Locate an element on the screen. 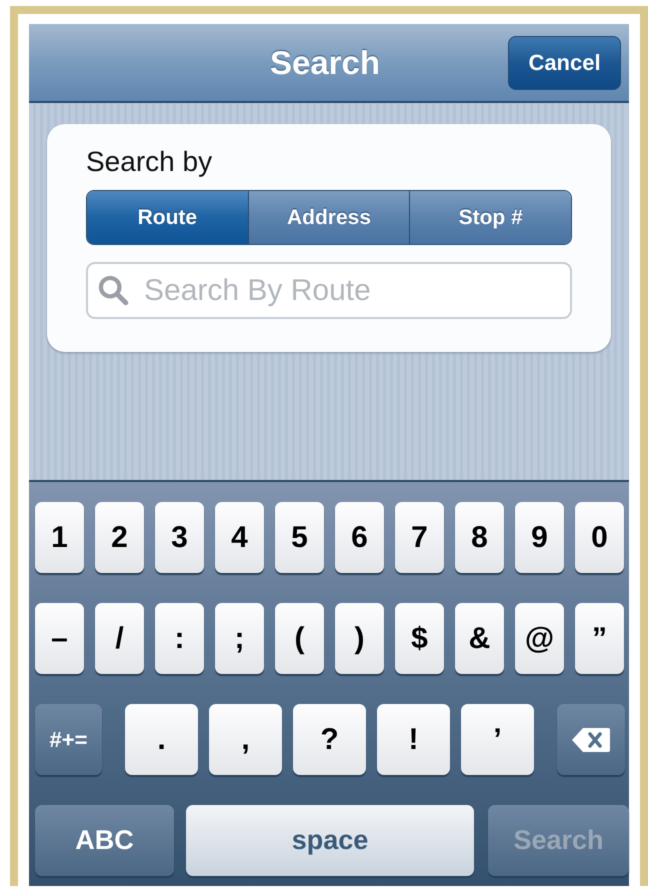 The width and height of the screenshot is (648, 894). keyboard-key: @ is located at coordinates (539, 638).